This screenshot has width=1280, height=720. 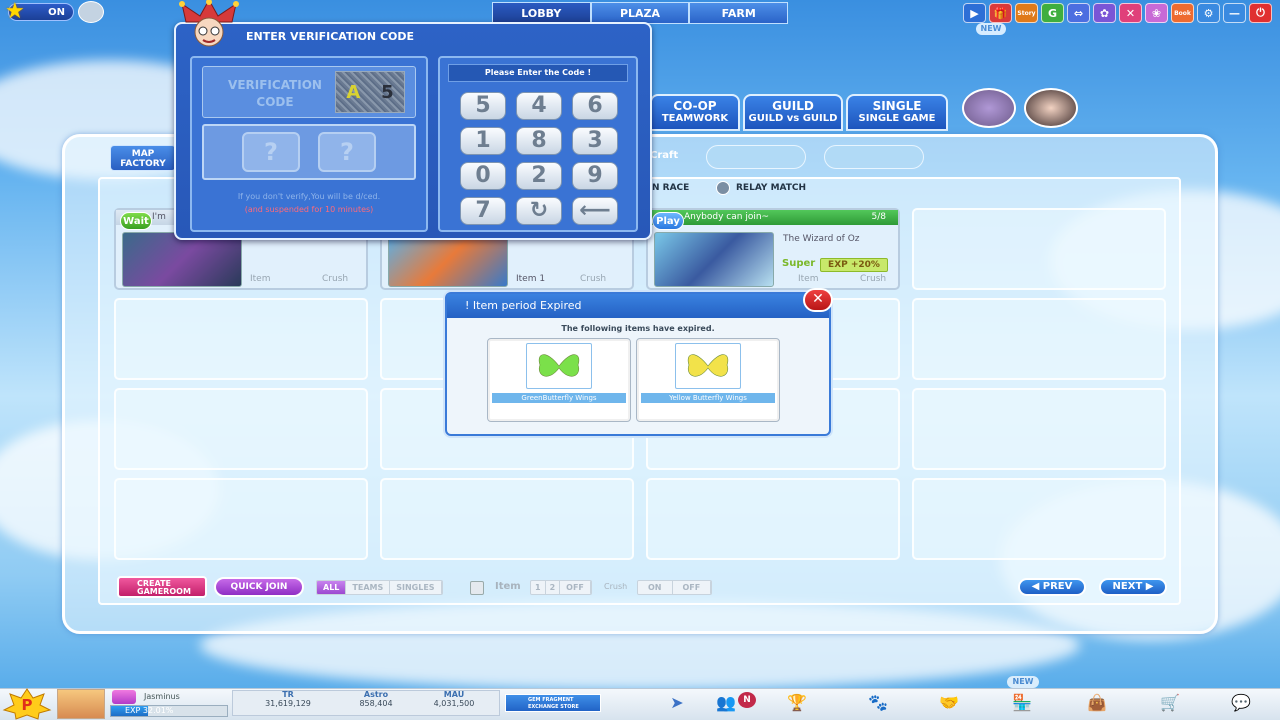 What do you see at coordinates (878, 703) in the screenshot?
I see `pet-paw-icon: 🐾` at bounding box center [878, 703].